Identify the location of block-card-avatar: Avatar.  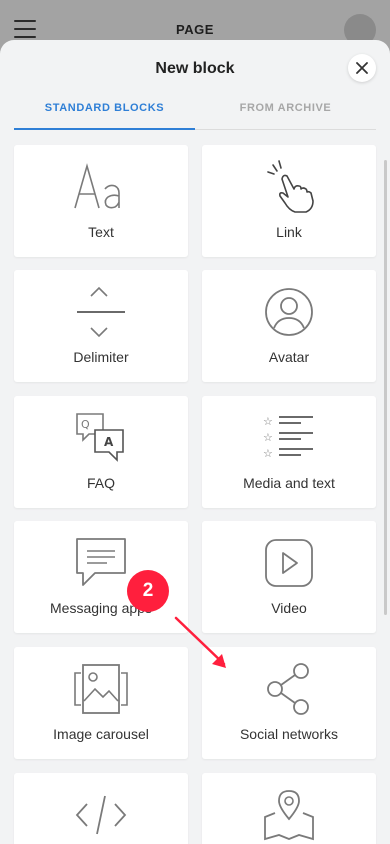
(289, 326).